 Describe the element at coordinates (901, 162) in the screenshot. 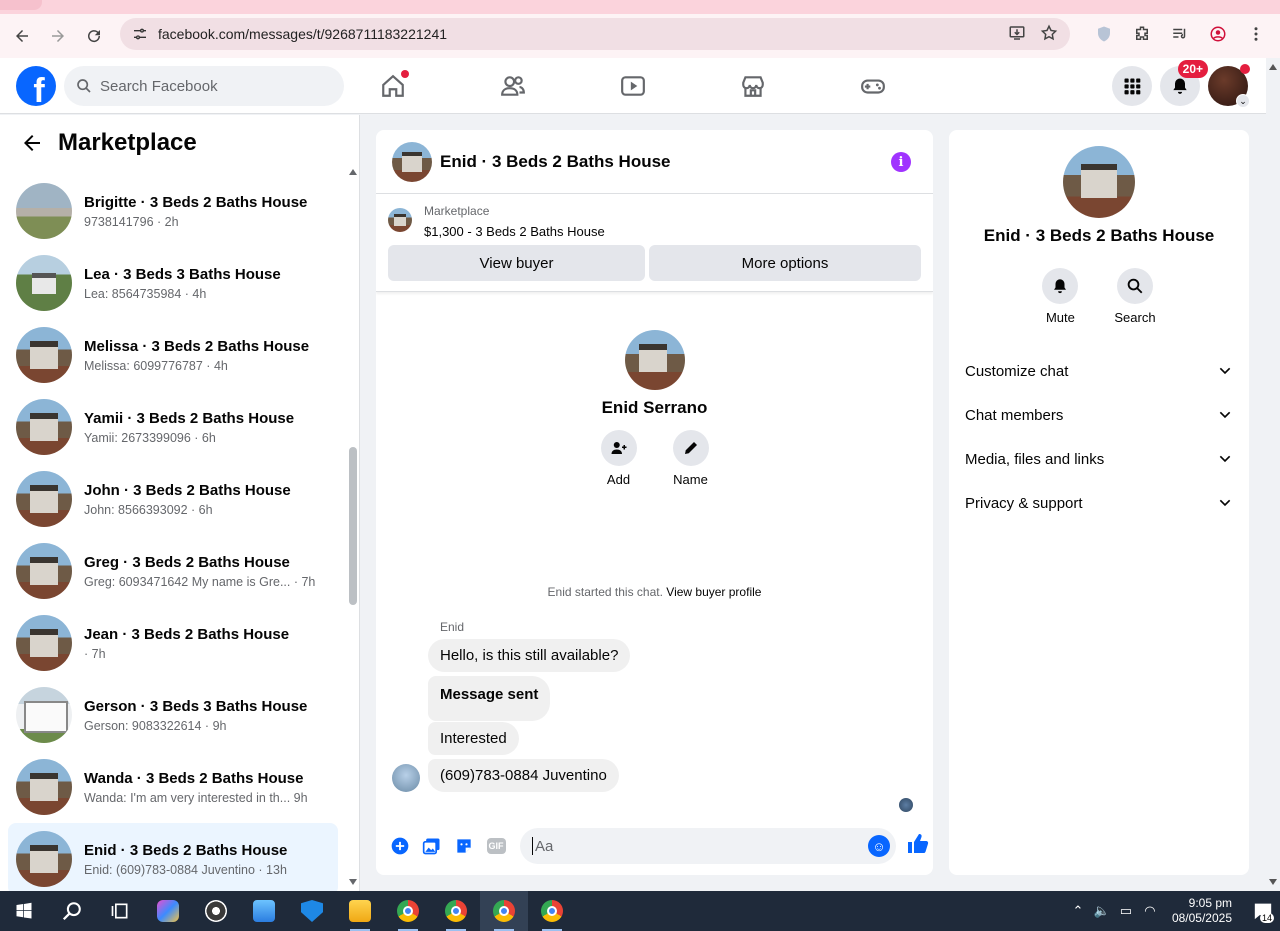

I see `info-icon: i` at that location.